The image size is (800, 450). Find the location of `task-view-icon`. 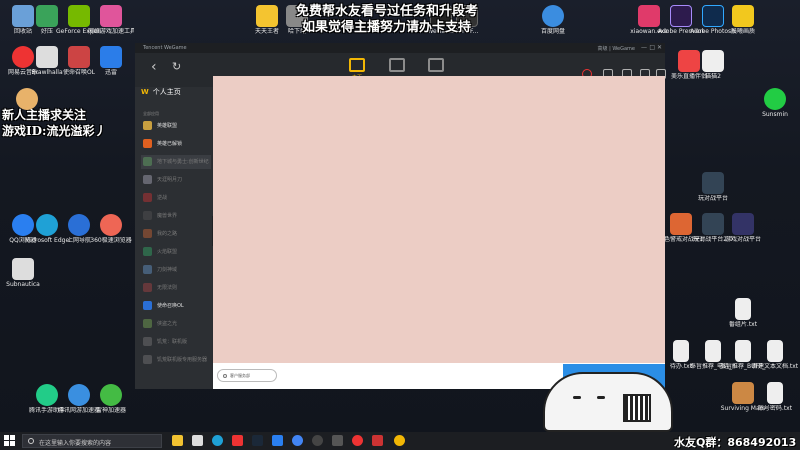

task-view-icon is located at coordinates (197, 440).